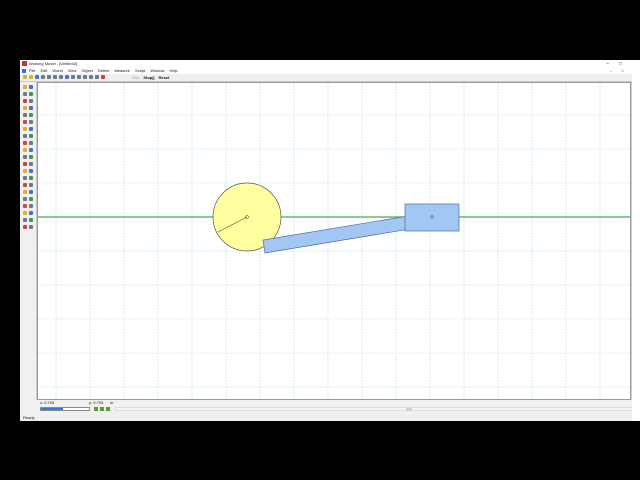 The image size is (640, 480). I want to click on zoom-out-icon, so click(97, 77).